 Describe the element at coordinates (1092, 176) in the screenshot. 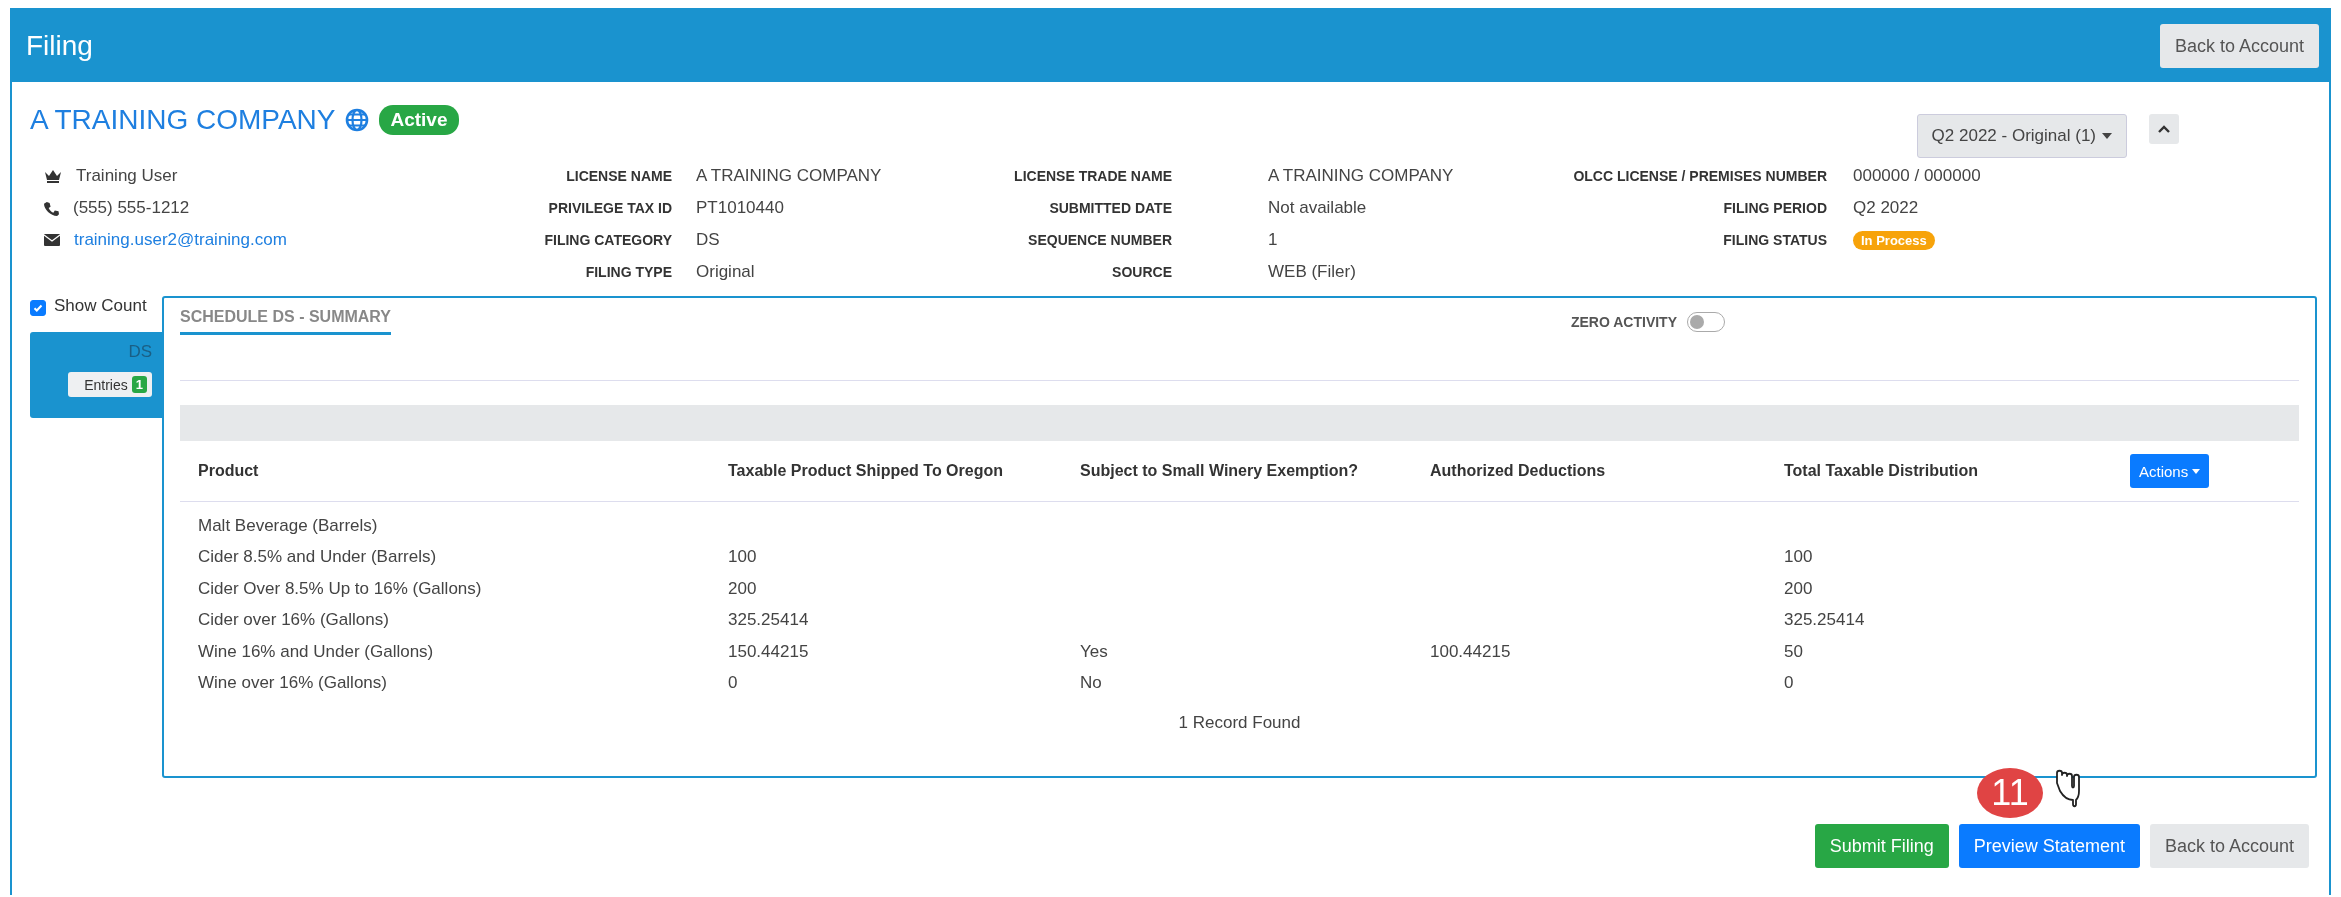

I see `field-label: LICENSE TRADE NAME` at that location.